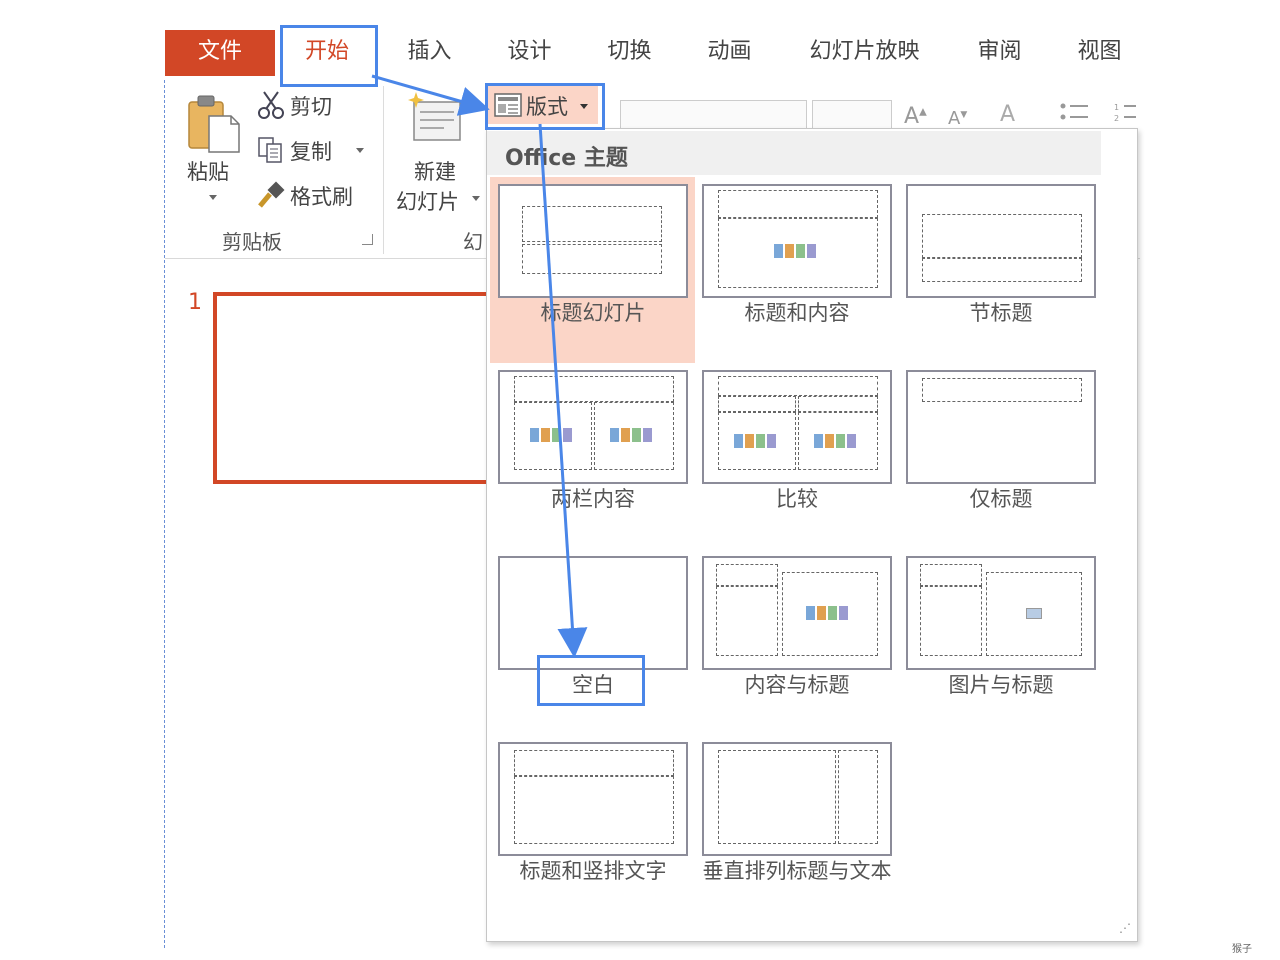  Describe the element at coordinates (479, 366) in the screenshot. I see `annotation-arrows` at that location.